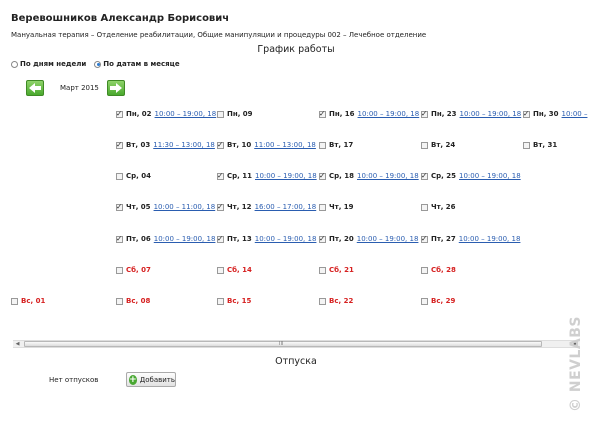 The height and width of the screenshot is (442, 593). Describe the element at coordinates (239, 239) in the screenshot. I see `day-label: Пт, 13` at that location.